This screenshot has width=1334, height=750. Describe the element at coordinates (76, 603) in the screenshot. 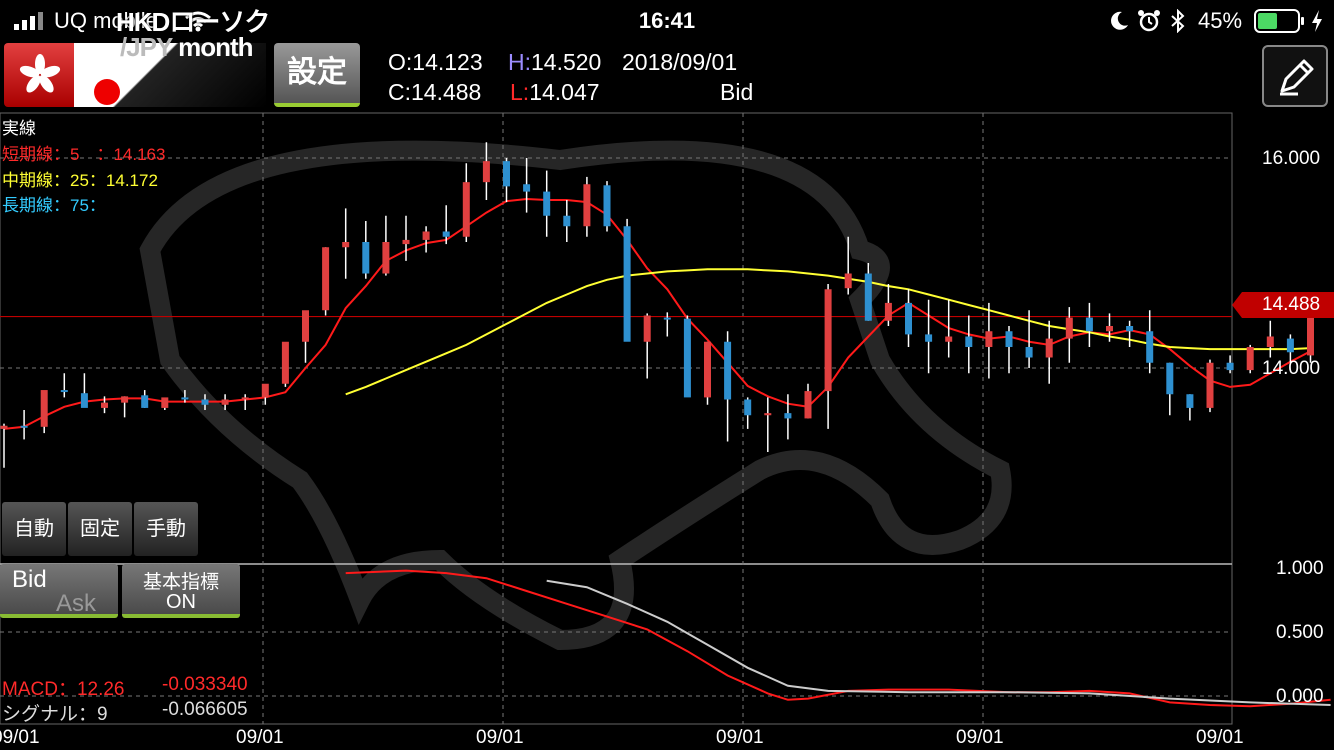

I see `ask-label: Ask` at that location.